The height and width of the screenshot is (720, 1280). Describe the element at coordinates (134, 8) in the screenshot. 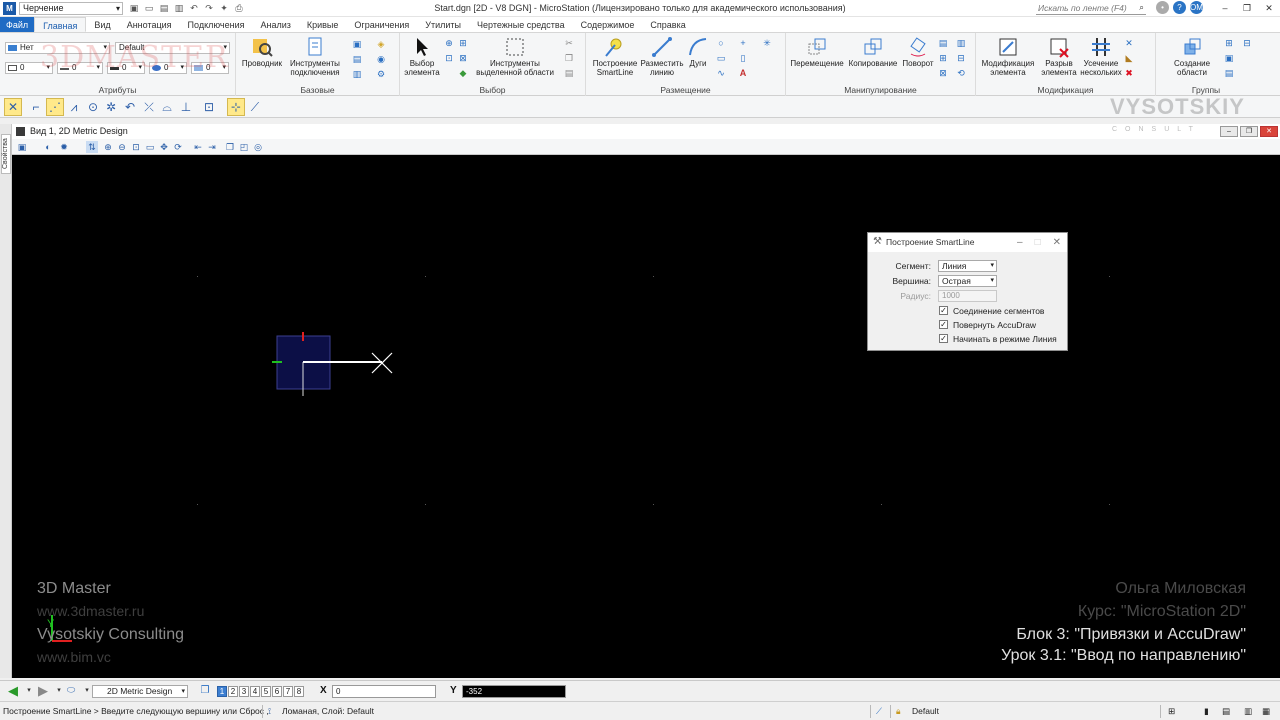

I see `view-icon: ▣` at that location.